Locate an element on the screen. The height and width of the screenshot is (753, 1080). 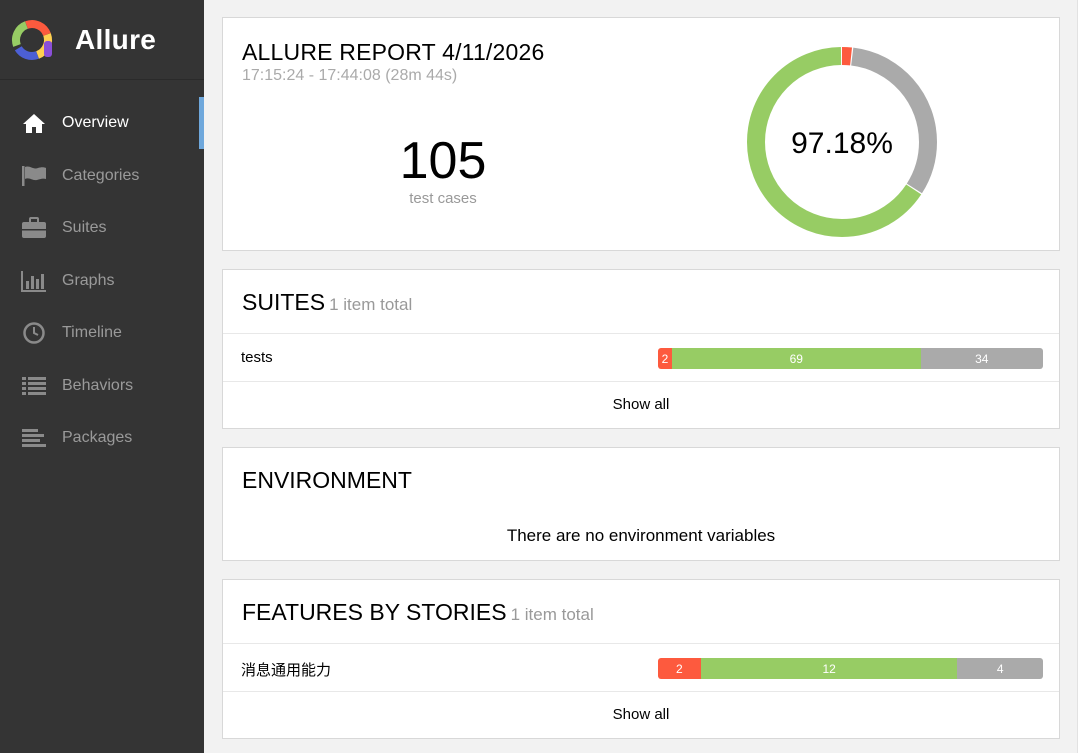
sidebar-item-timeline: Timeline is located at coordinates (102, 333).